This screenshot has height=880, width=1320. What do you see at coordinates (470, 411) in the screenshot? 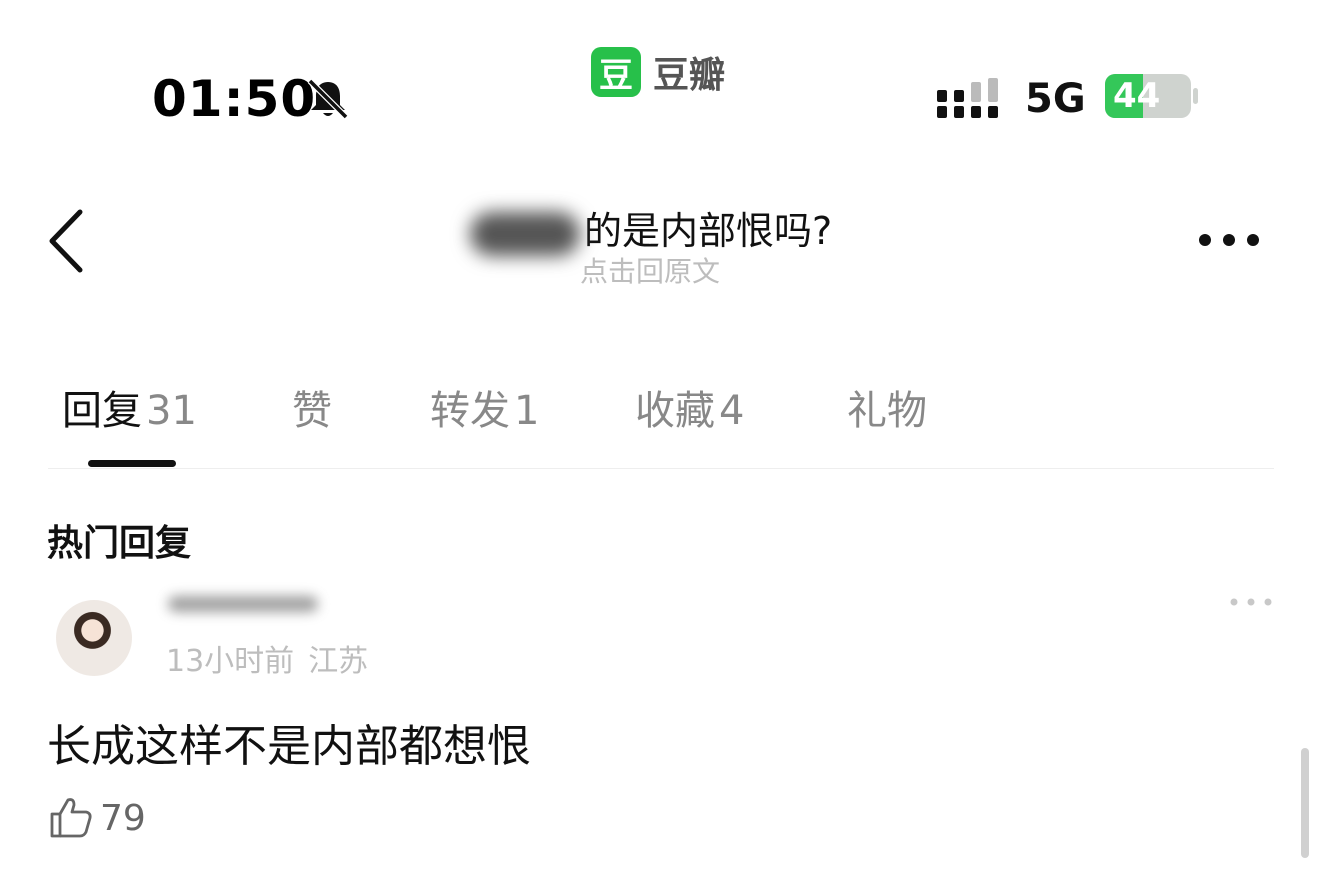
I see `tab-label: 转发` at bounding box center [470, 411].